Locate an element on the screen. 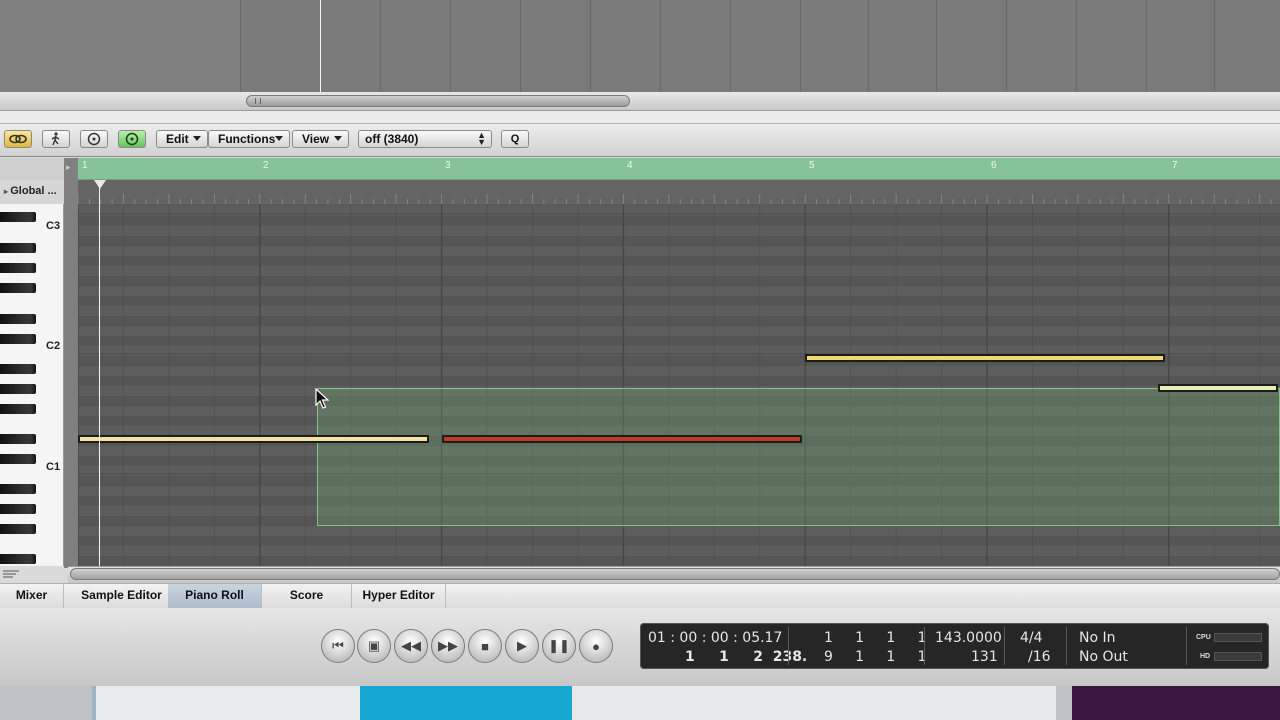 The image size is (1280, 720). tab-score: Score is located at coordinates (307, 596).